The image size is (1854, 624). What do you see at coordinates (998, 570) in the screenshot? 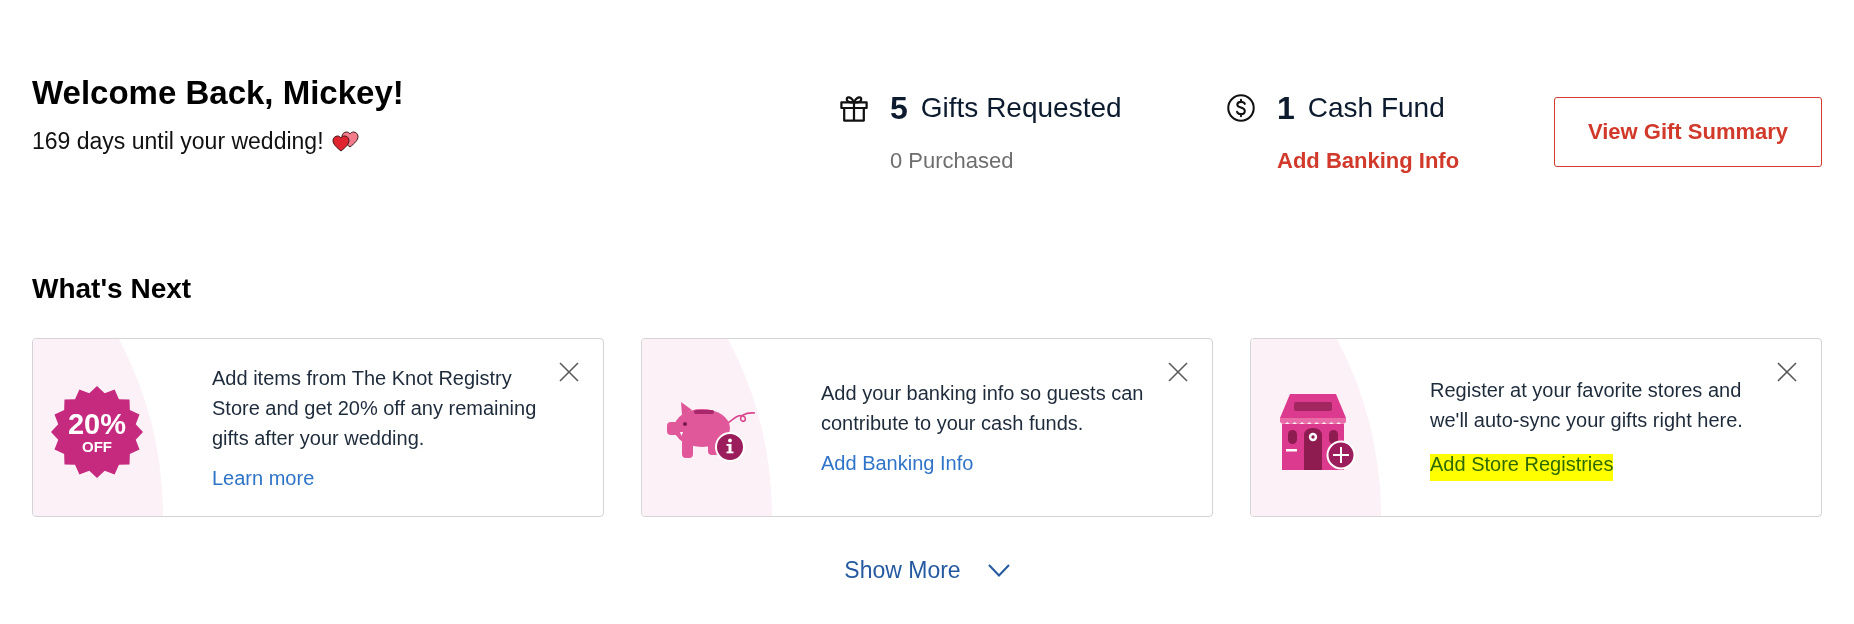
I see `chevron-down-icon` at bounding box center [998, 570].